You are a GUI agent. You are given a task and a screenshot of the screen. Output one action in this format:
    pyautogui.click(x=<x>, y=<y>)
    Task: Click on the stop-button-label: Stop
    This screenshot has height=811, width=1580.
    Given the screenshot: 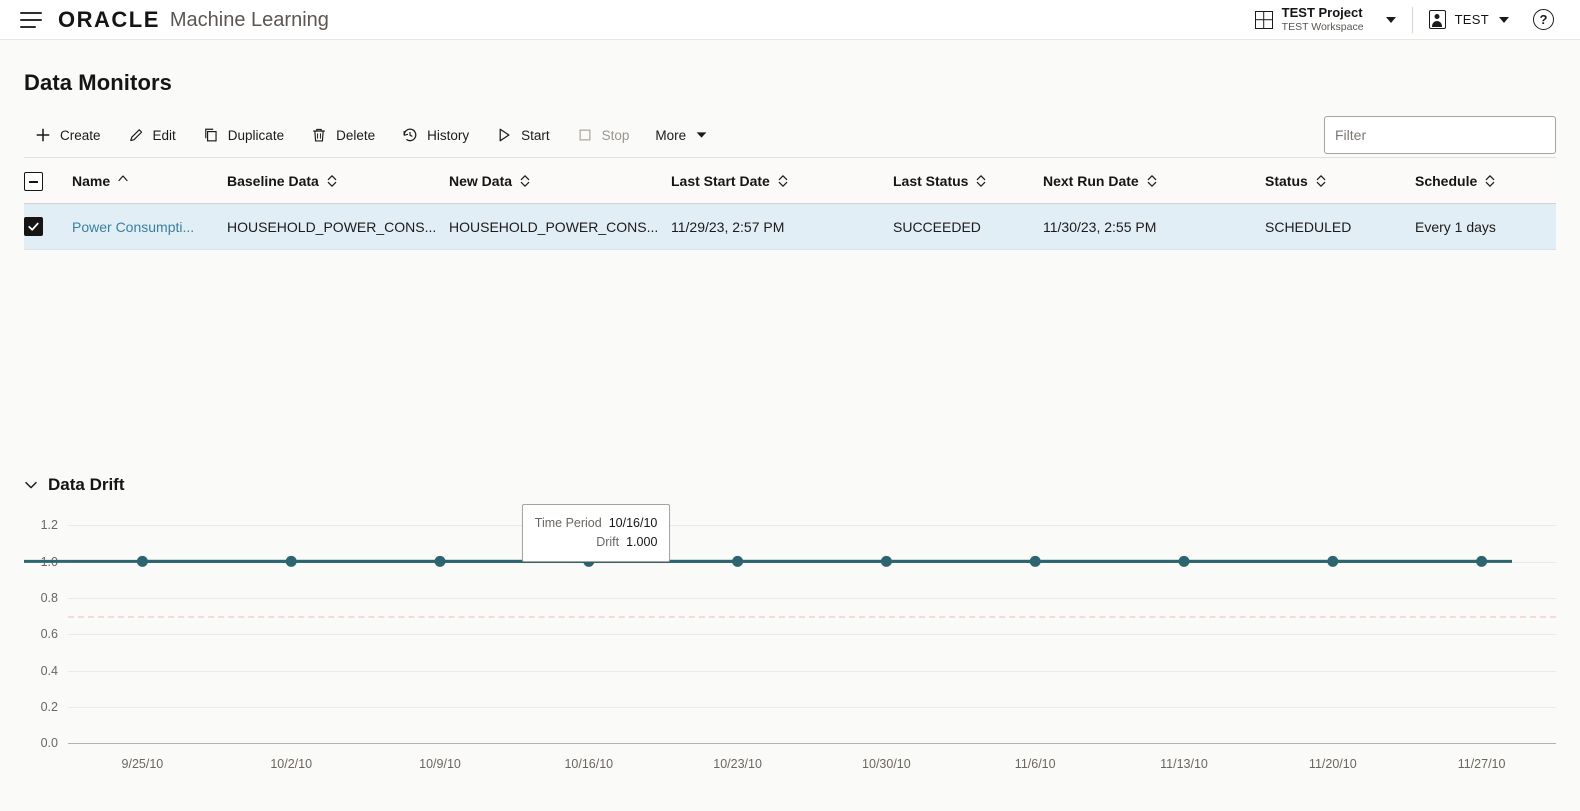 What is the action you would take?
    pyautogui.click(x=615, y=135)
    